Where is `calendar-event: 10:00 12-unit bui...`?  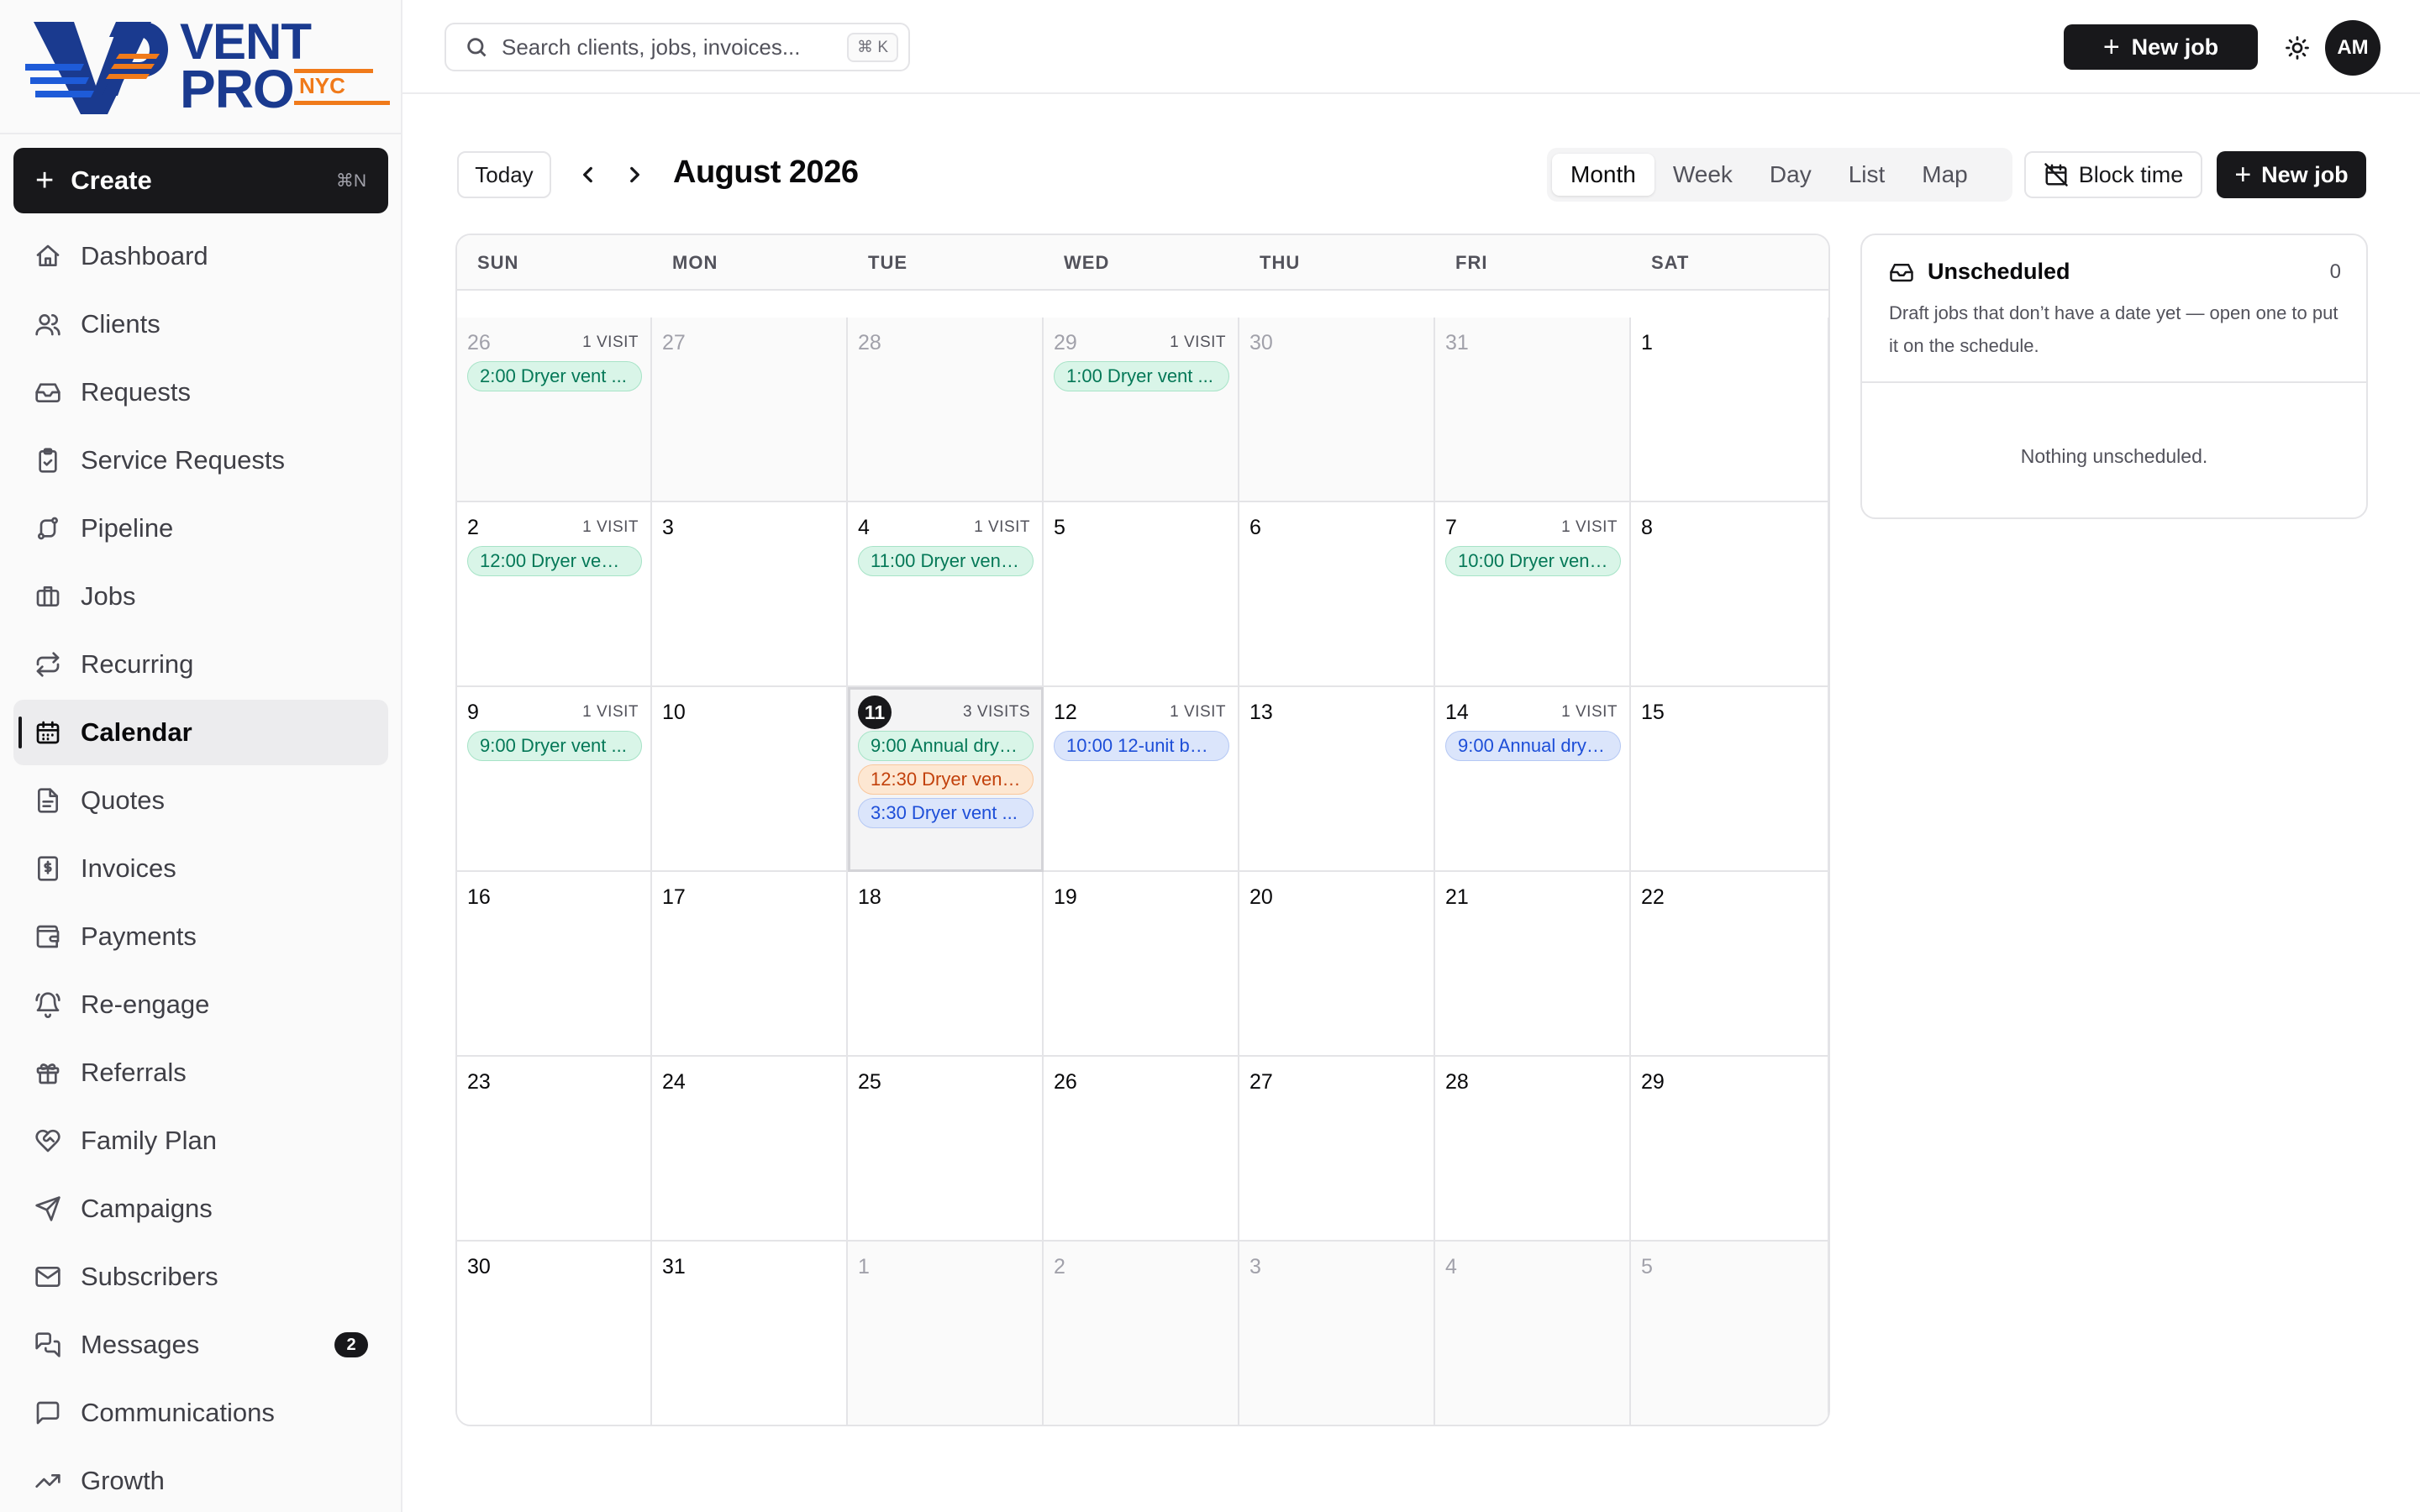 calendar-event: 10:00 12-unit bui... is located at coordinates (1141, 746).